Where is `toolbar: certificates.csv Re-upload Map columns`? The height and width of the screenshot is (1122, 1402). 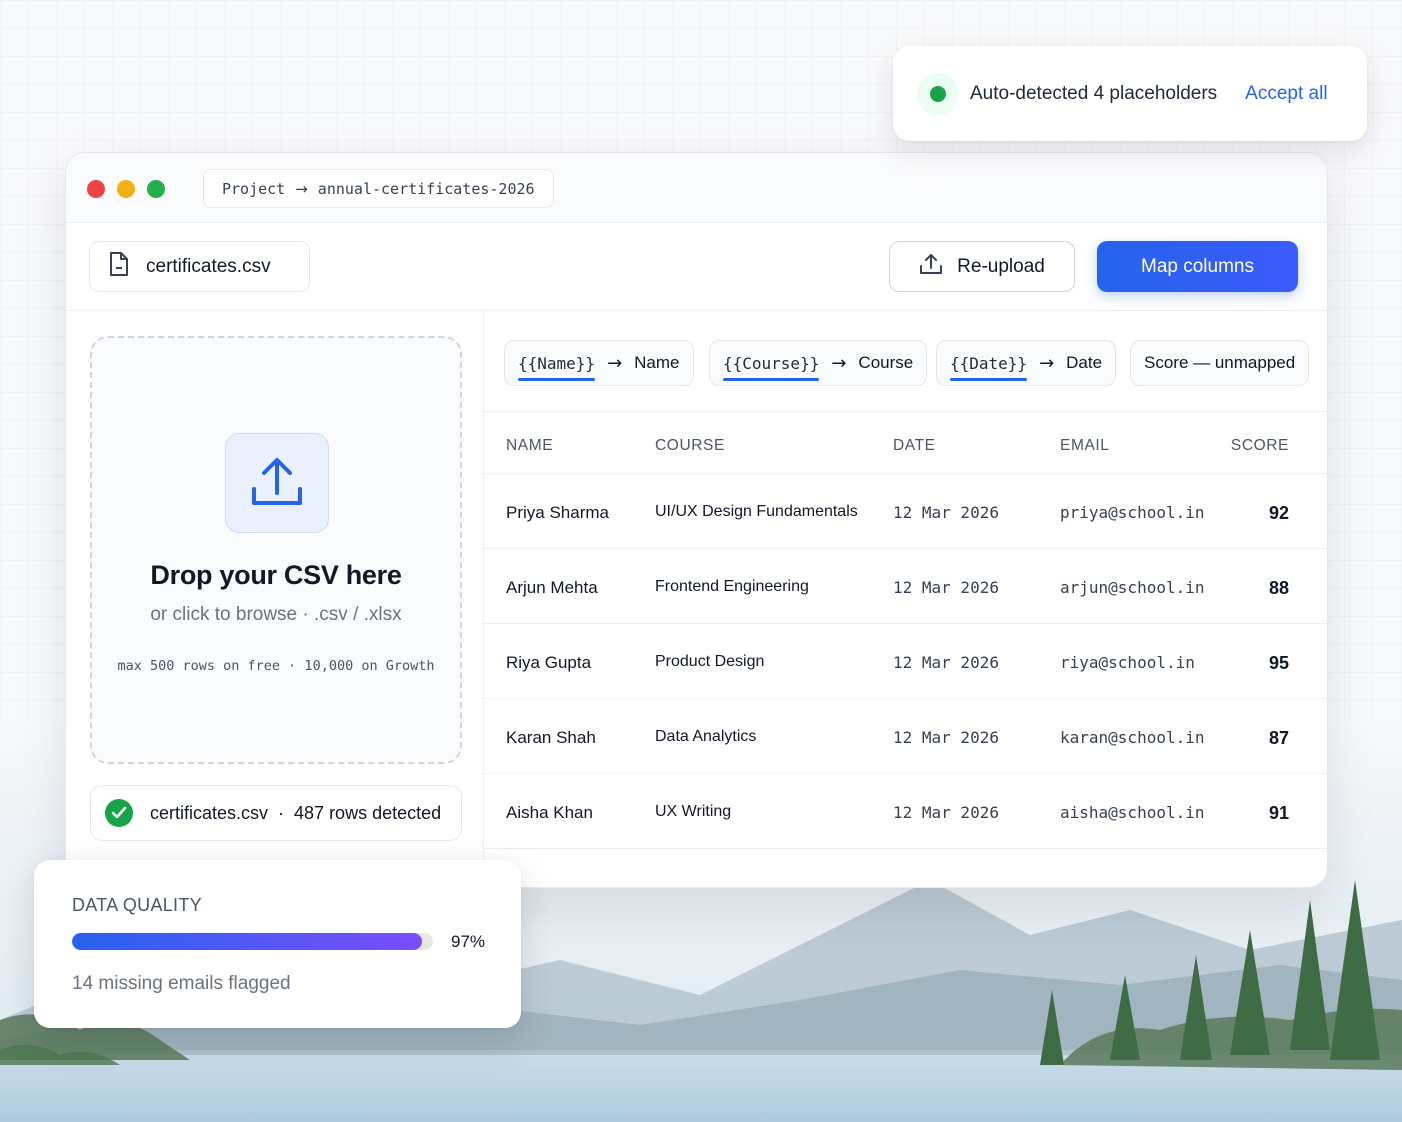
toolbar: certificates.csv Re-upload Map columns is located at coordinates (696, 267).